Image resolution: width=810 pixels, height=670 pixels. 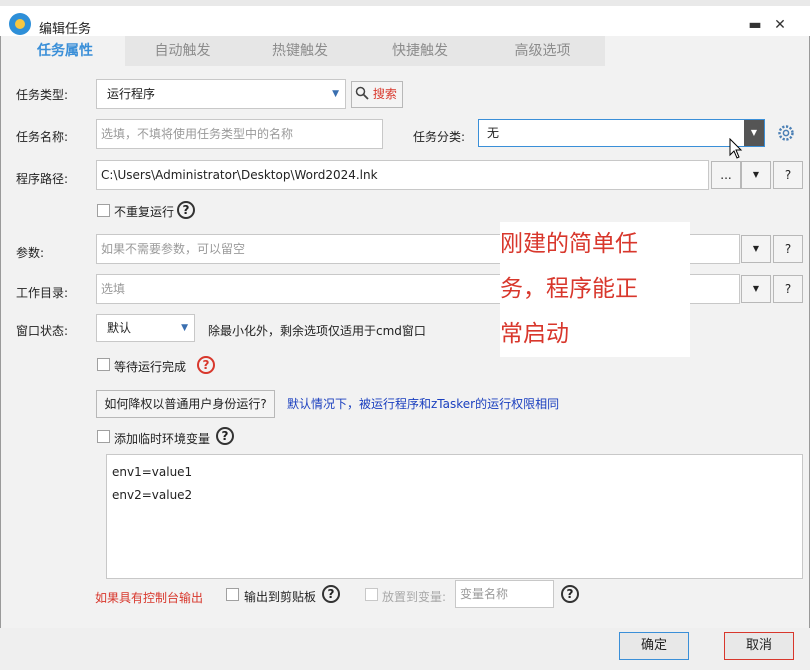 I want to click on task-name-placeholder: 选填，不填将使用任务类型中的名称, so click(x=197, y=134).